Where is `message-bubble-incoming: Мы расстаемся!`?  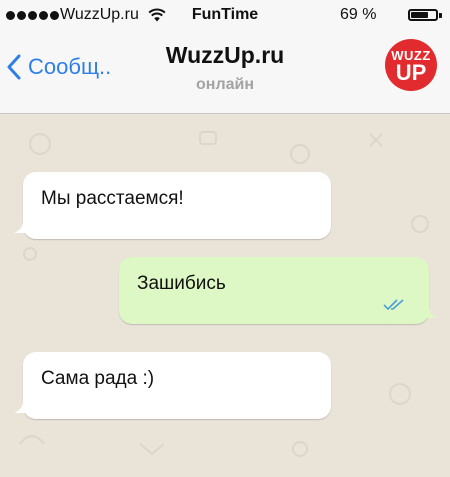 message-bubble-incoming: Мы расстаемся! is located at coordinates (172, 205).